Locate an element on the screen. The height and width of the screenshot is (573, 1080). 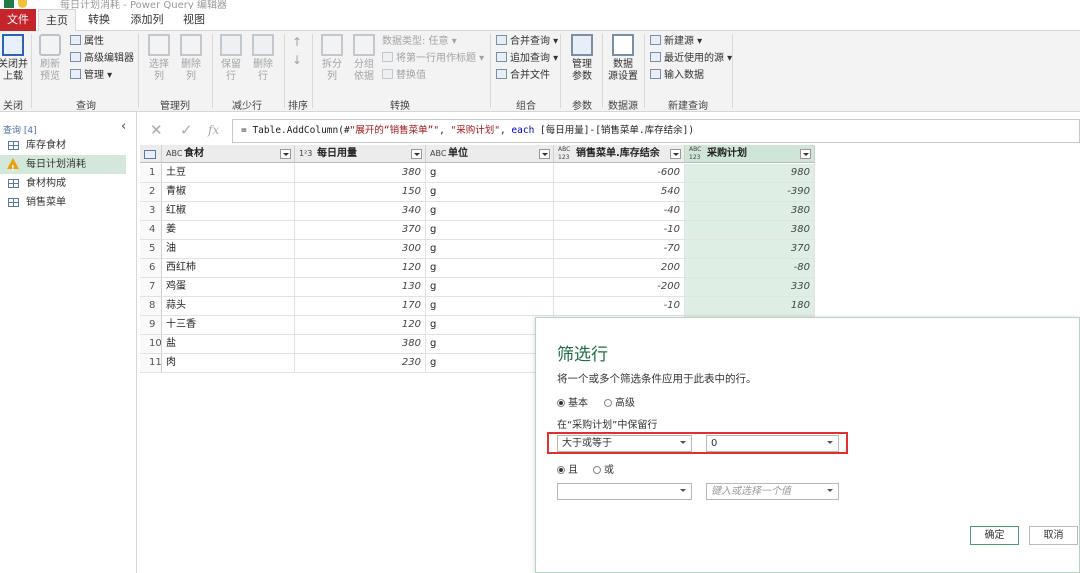
replace-values-button: 替换值 is located at coordinates (404, 76).